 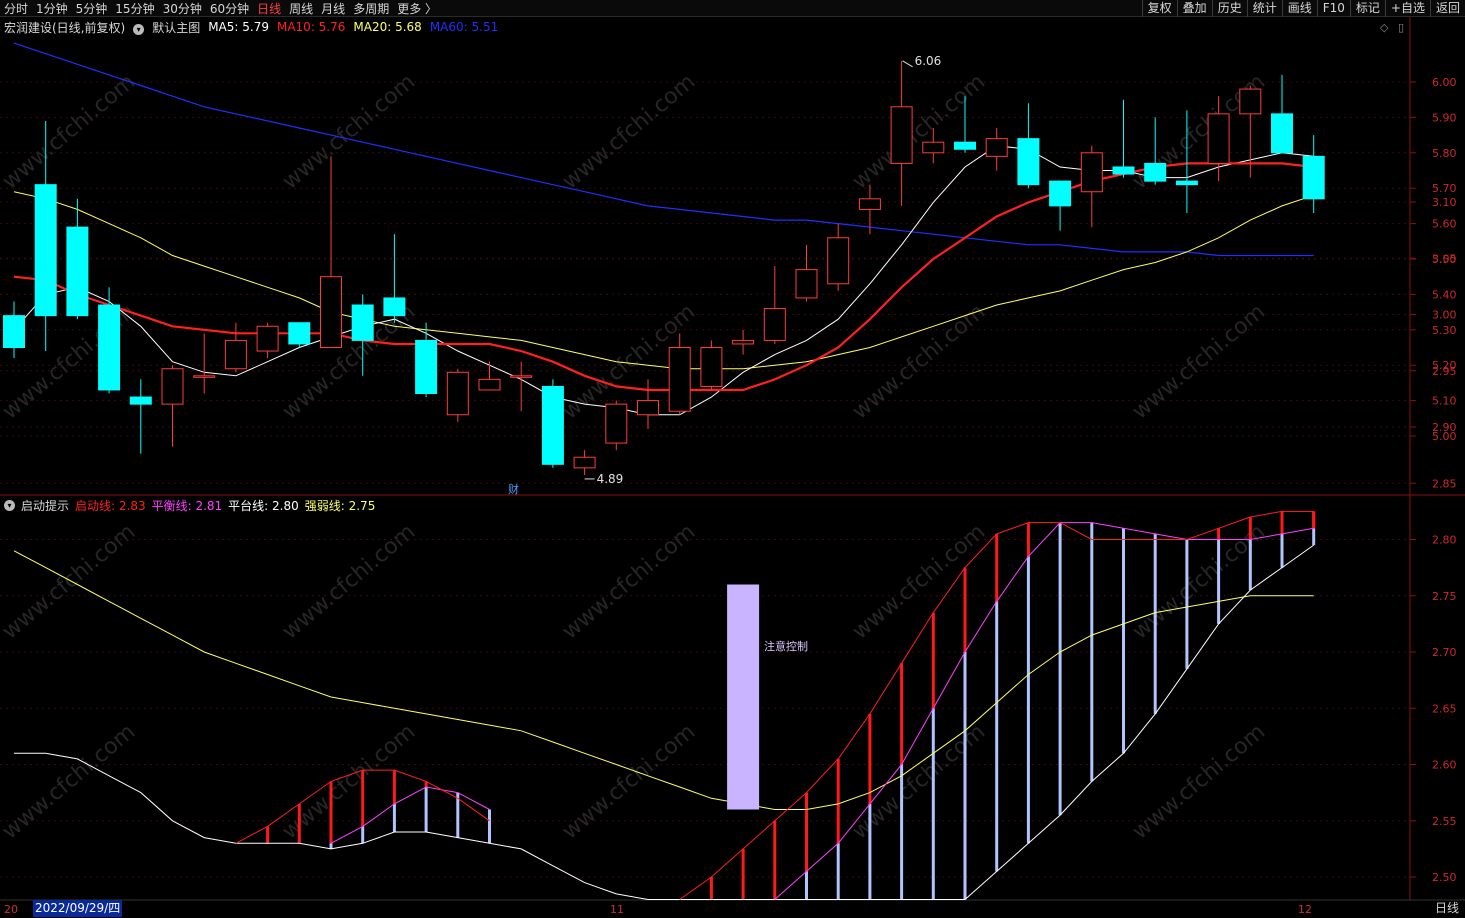 I want to click on indicator-tick-label: 2.85, so click(x=1444, y=483).